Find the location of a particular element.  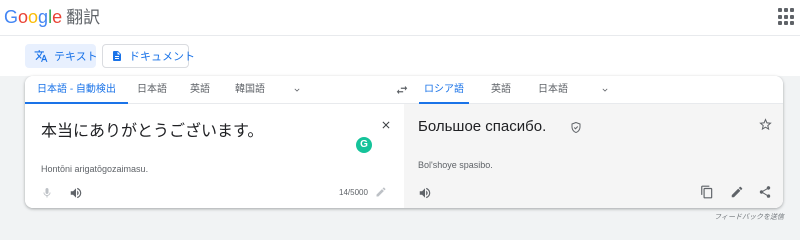

target-lang-tab-russian: ロシア語 is located at coordinates (444, 90).